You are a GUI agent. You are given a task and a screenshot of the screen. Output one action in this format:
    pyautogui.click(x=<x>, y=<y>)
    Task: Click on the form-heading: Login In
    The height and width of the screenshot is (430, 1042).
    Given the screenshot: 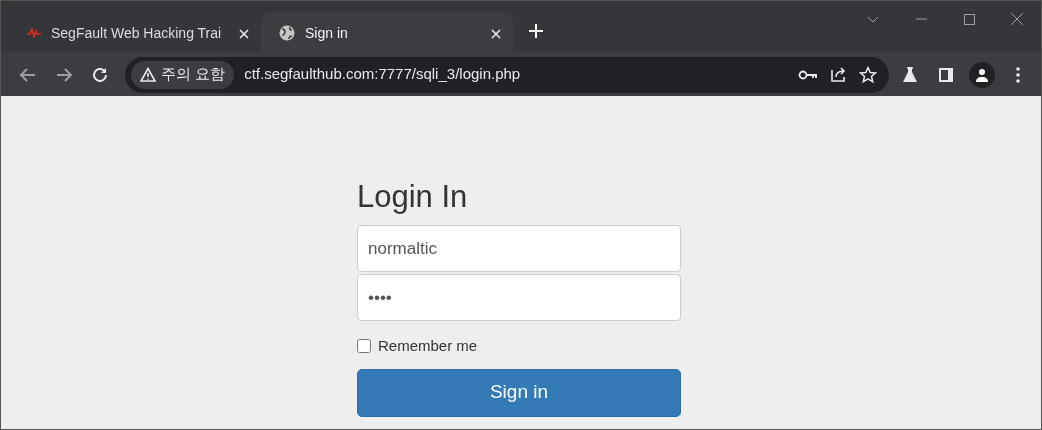 What is the action you would take?
    pyautogui.click(x=413, y=197)
    